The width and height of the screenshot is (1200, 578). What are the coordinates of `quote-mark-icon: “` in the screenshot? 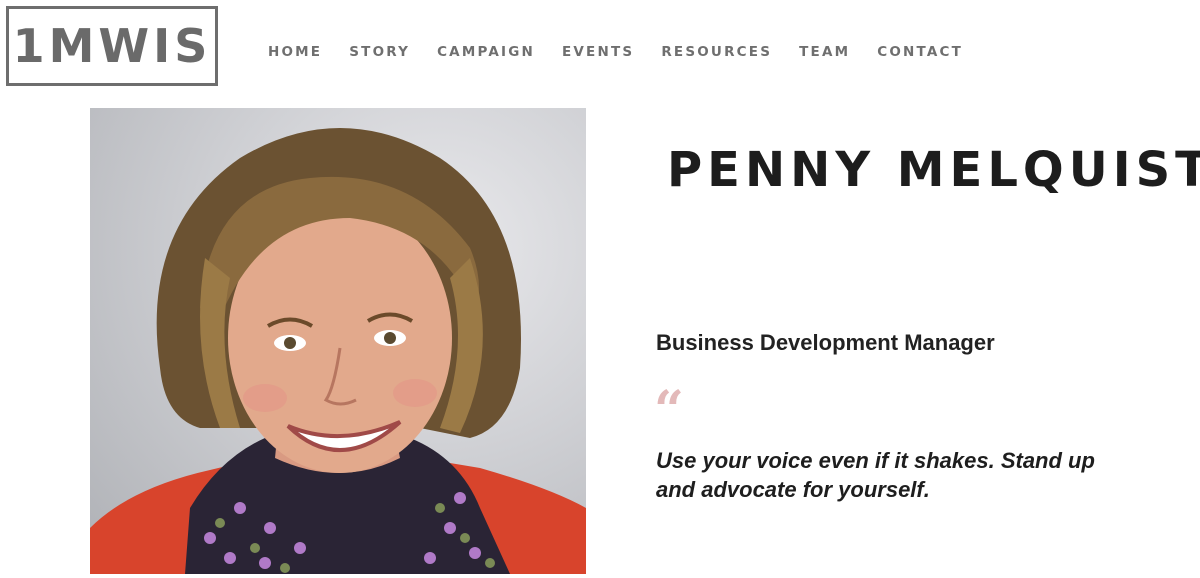 It's located at (669, 410).